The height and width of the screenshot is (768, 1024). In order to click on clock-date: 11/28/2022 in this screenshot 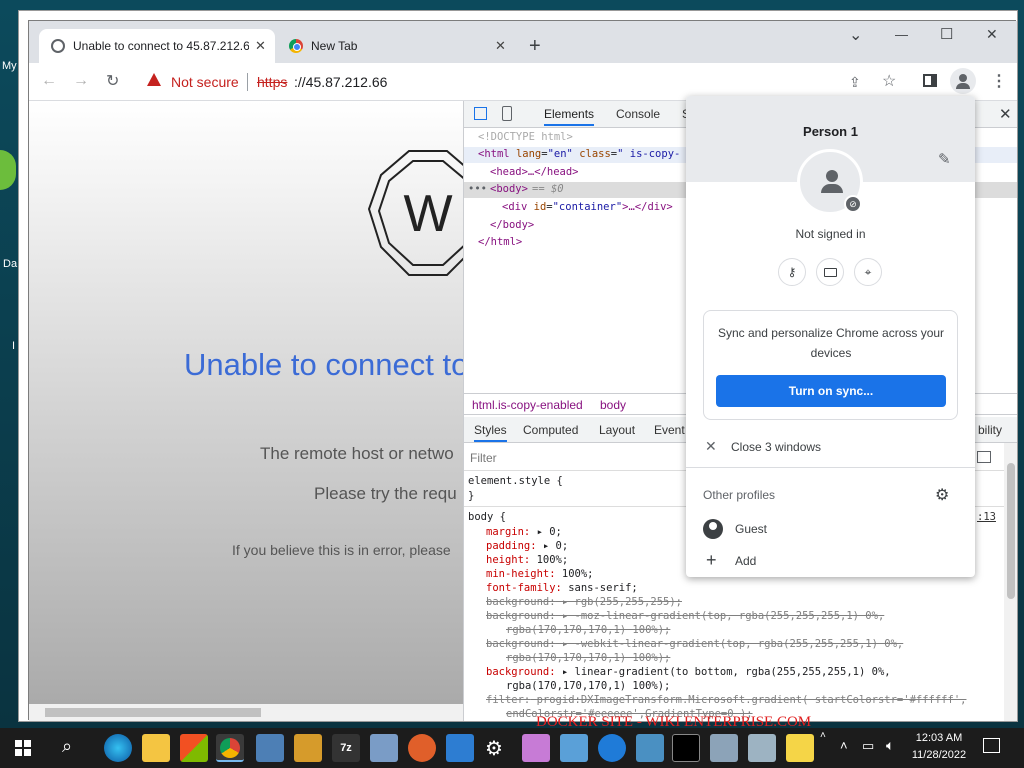, I will do `click(939, 755)`.